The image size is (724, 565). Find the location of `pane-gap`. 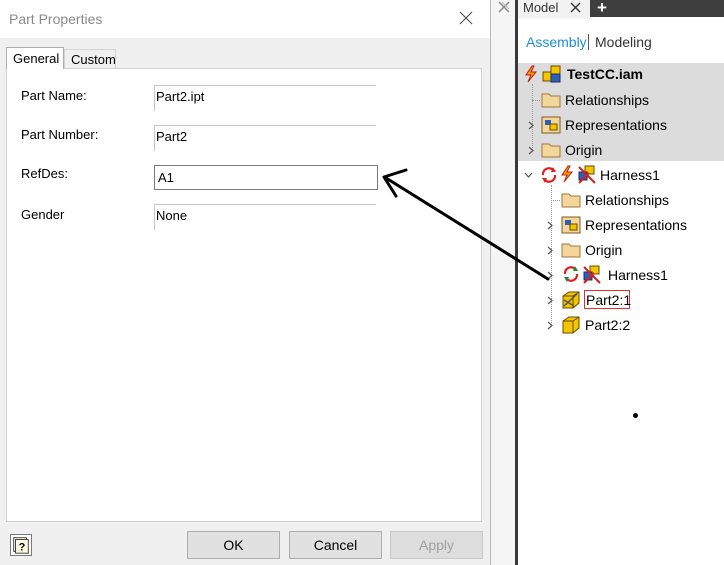

pane-gap is located at coordinates (503, 282).